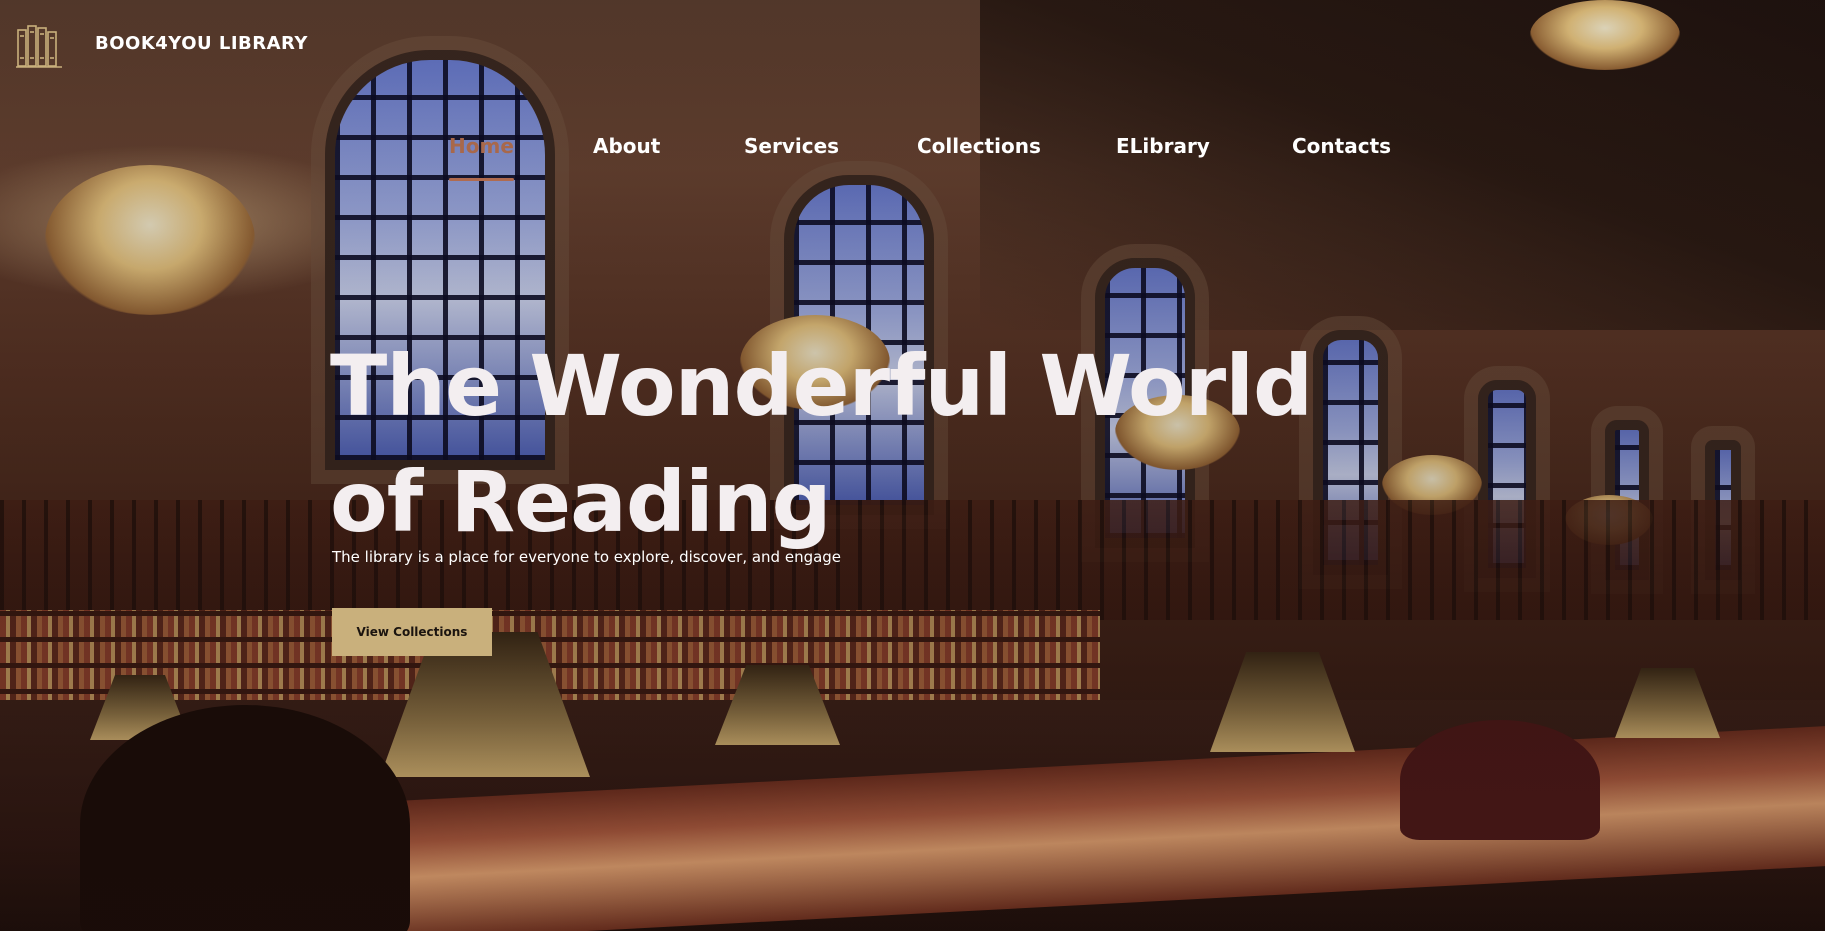  I want to click on nav-item-collections: Collections, so click(979, 146).